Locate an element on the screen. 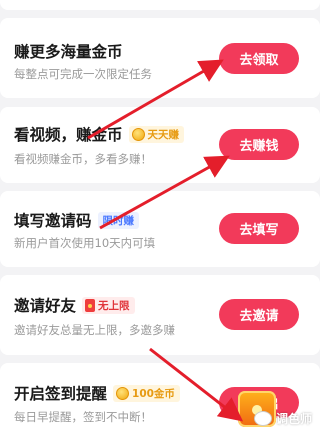 This screenshot has width=320, height=434. task-title-row: 开启签到提醒 100金币 is located at coordinates (97, 393).